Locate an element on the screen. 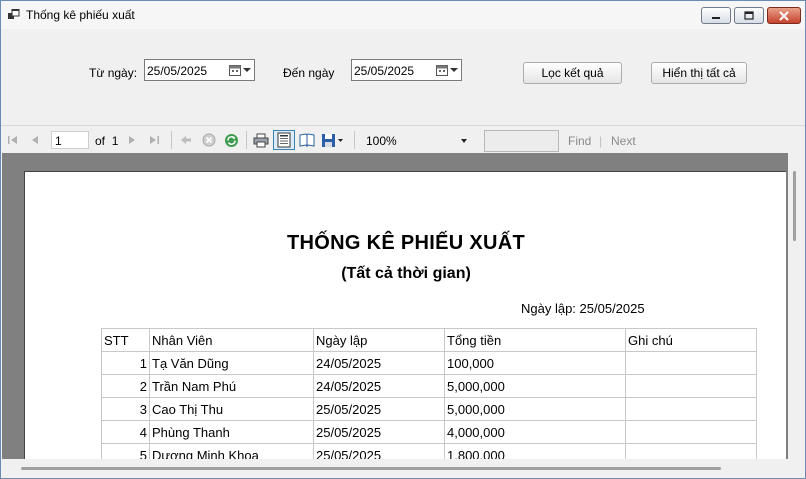  row-index: 4 is located at coordinates (125, 432).